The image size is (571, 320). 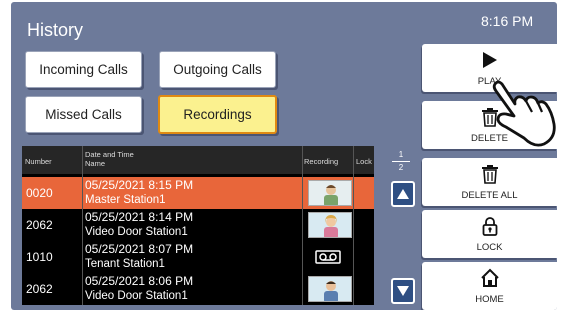 I want to click on table-row: 0020 05/25/2021 8:15 PM Master Station1, so click(x=198, y=193).